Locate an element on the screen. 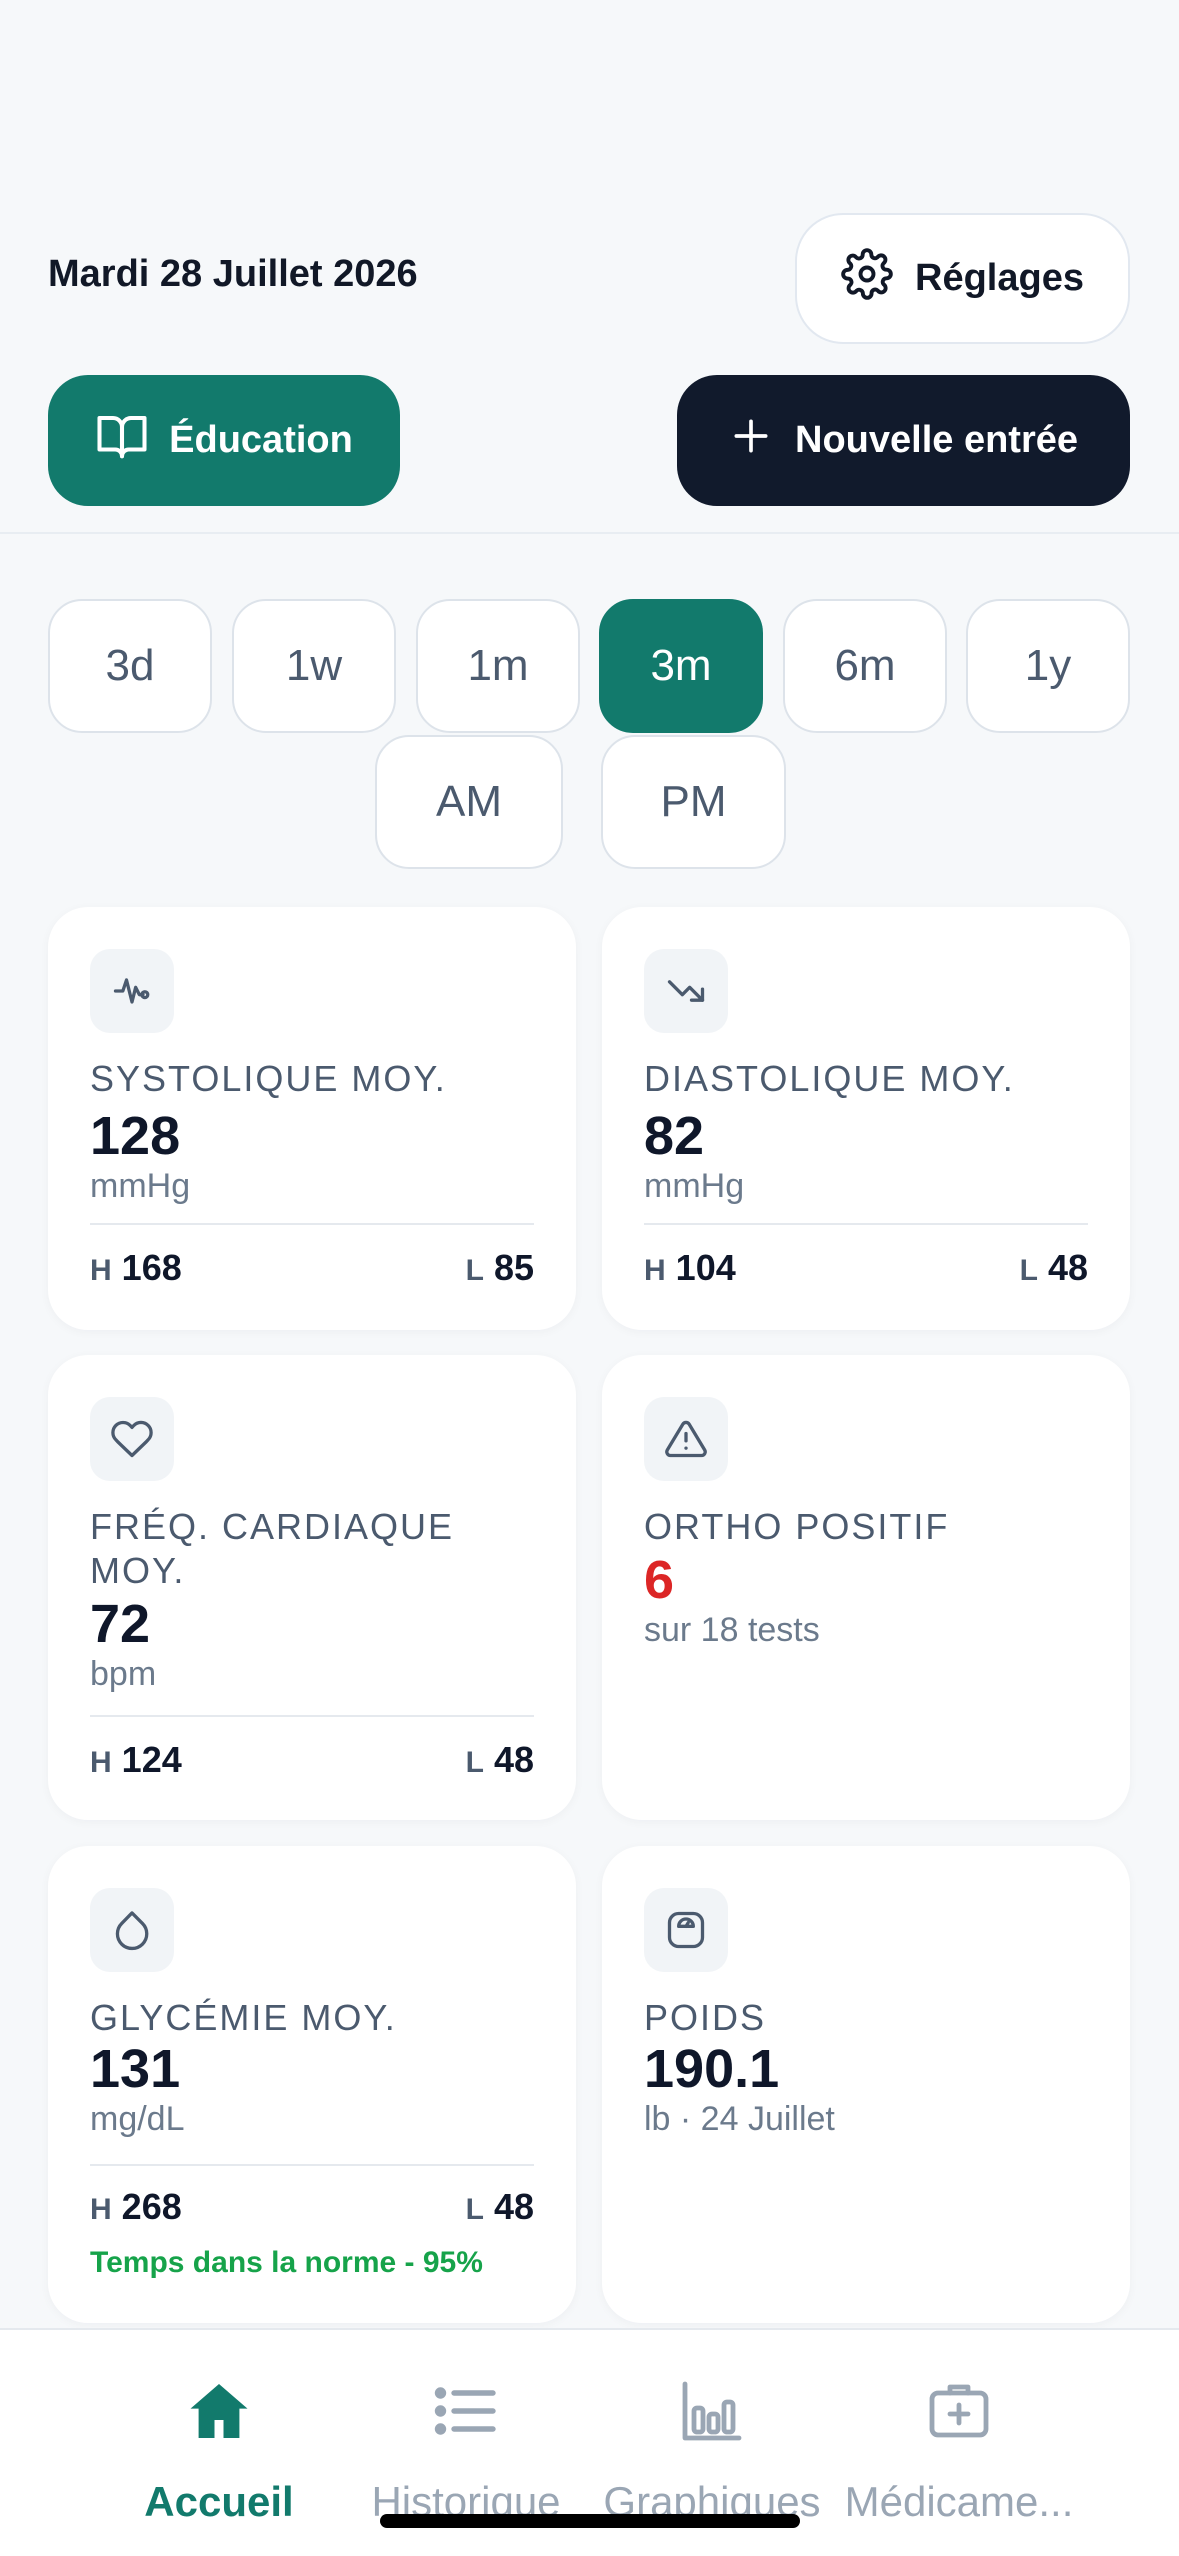  glucose-high: 268 is located at coordinates (151, 2206).